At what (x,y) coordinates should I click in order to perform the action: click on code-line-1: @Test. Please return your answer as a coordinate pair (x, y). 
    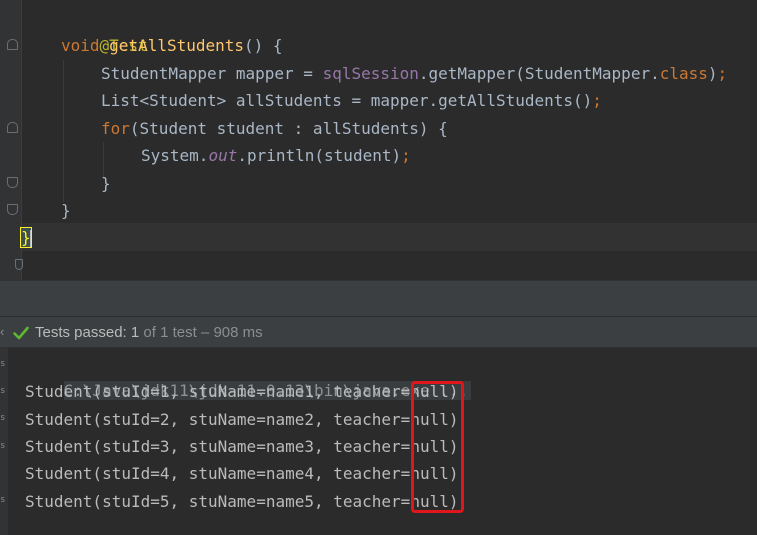
    Looking at the image, I should click on (104, 30).